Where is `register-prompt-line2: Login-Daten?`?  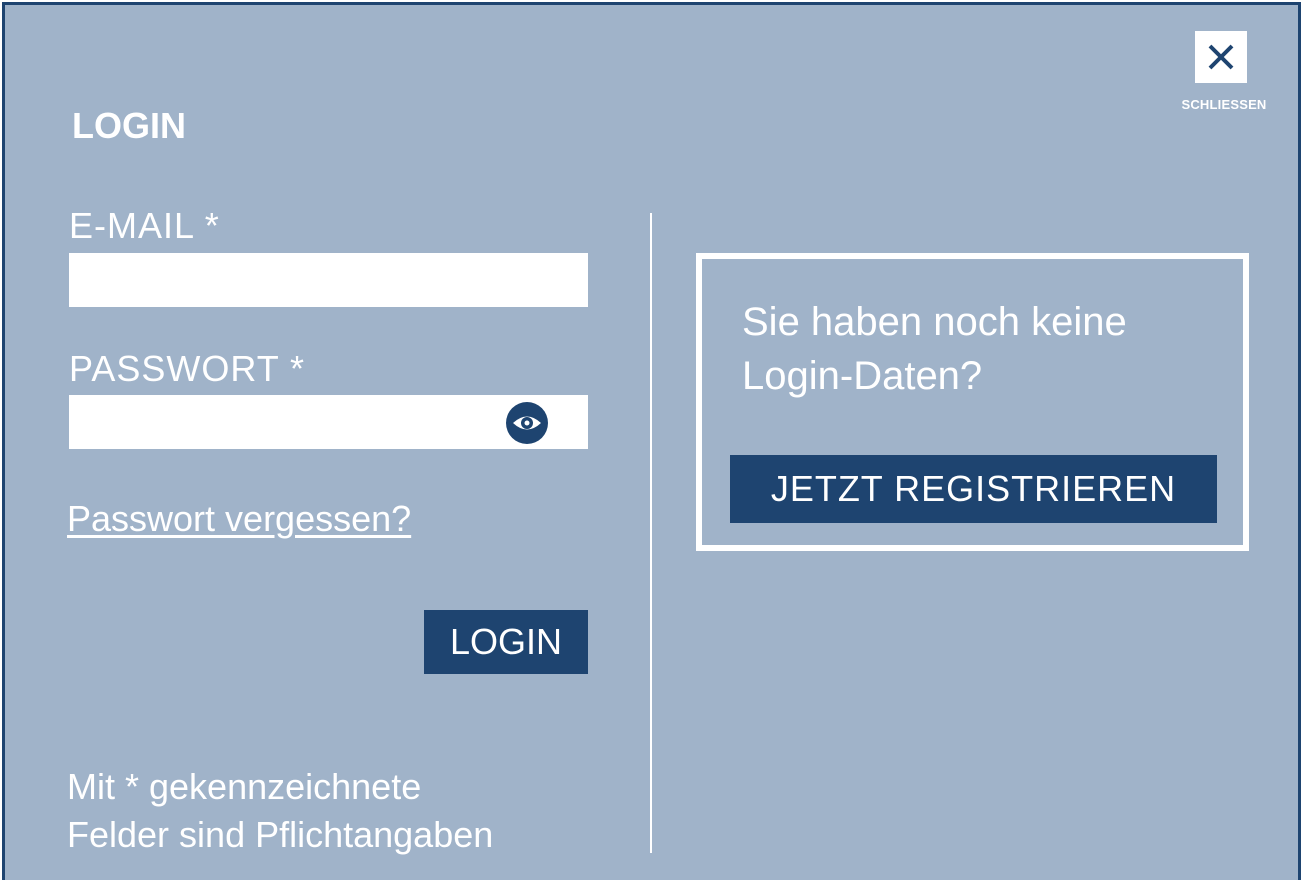 register-prompt-line2: Login-Daten? is located at coordinates (862, 376).